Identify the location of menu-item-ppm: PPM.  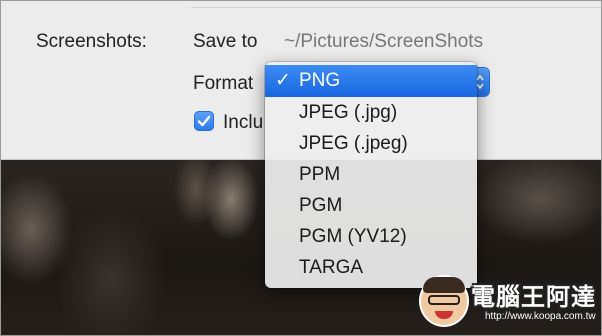
(371, 174).